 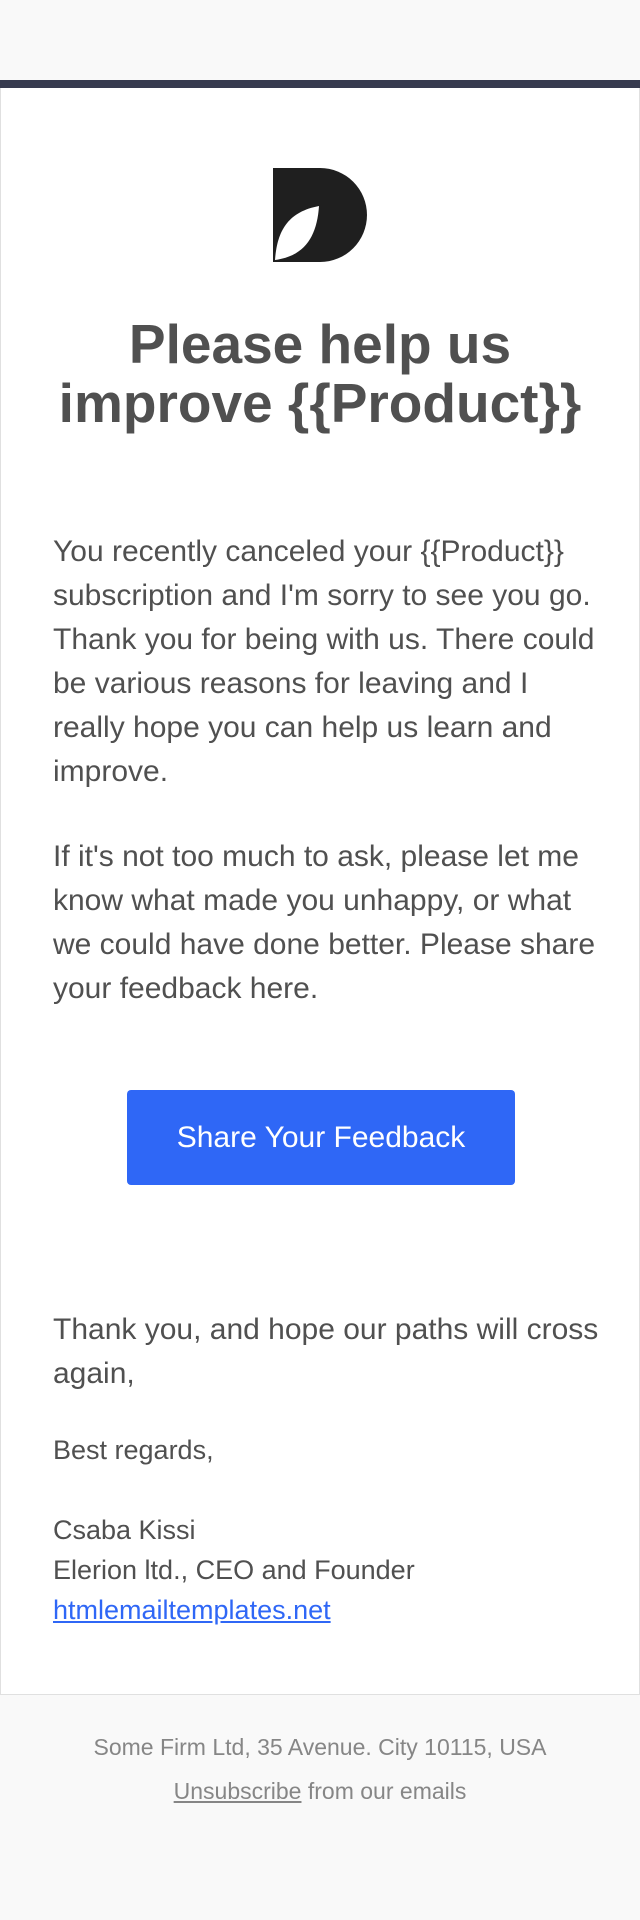 I want to click on top-accent-bar, so click(x=320, y=84).